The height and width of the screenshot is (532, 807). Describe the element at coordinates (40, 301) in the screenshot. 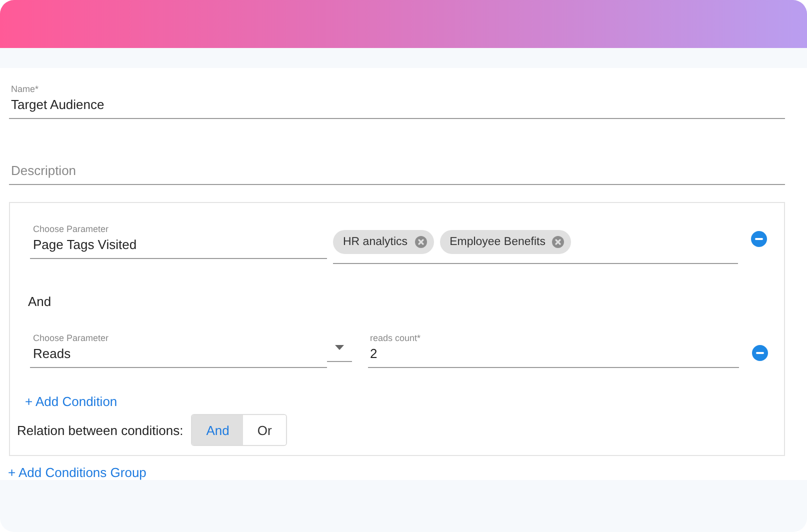

I see `connector-label: And` at that location.